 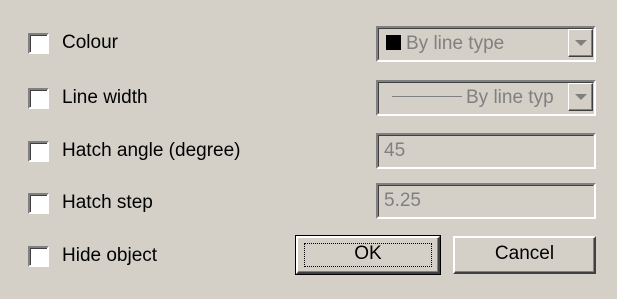 What do you see at coordinates (151, 150) in the screenshot?
I see `hatch-angle-label: Hatch angle (degree)` at bounding box center [151, 150].